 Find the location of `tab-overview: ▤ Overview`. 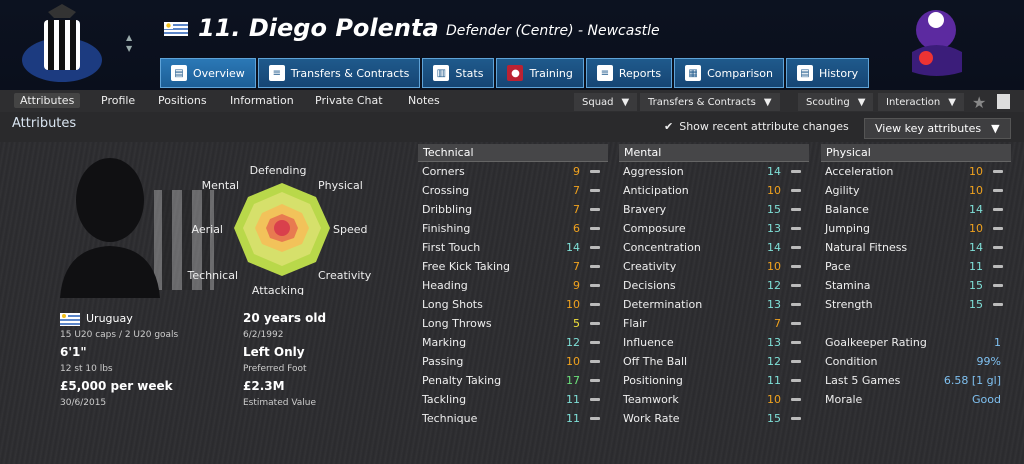

tab-overview: ▤ Overview is located at coordinates (208, 73).